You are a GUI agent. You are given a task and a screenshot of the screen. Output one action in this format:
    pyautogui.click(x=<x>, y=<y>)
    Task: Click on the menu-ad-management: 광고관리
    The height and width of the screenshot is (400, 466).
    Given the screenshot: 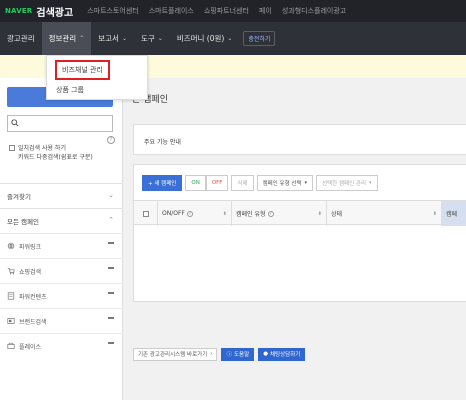 What is the action you would take?
    pyautogui.click(x=21, y=38)
    